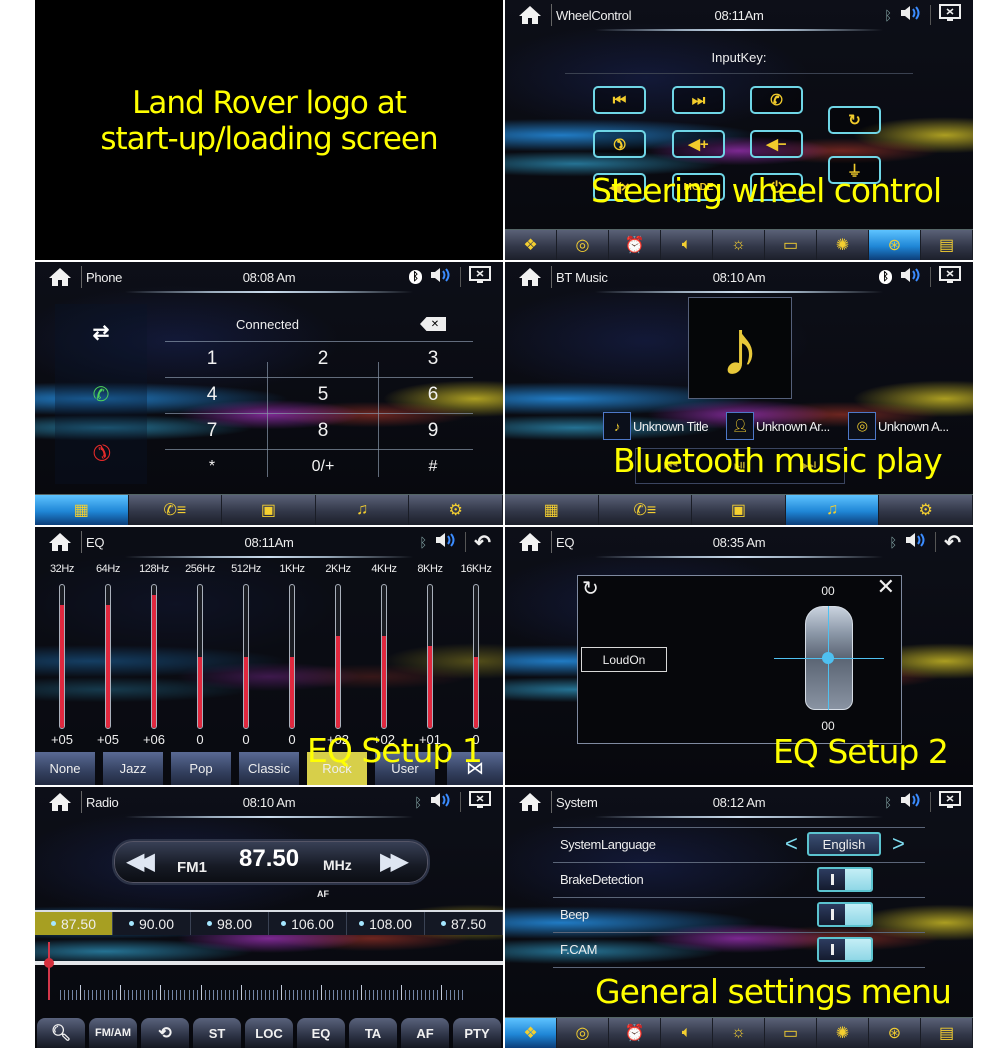  Describe the element at coordinates (482, 542) in the screenshot. I see `back-icon: ↶` at that location.